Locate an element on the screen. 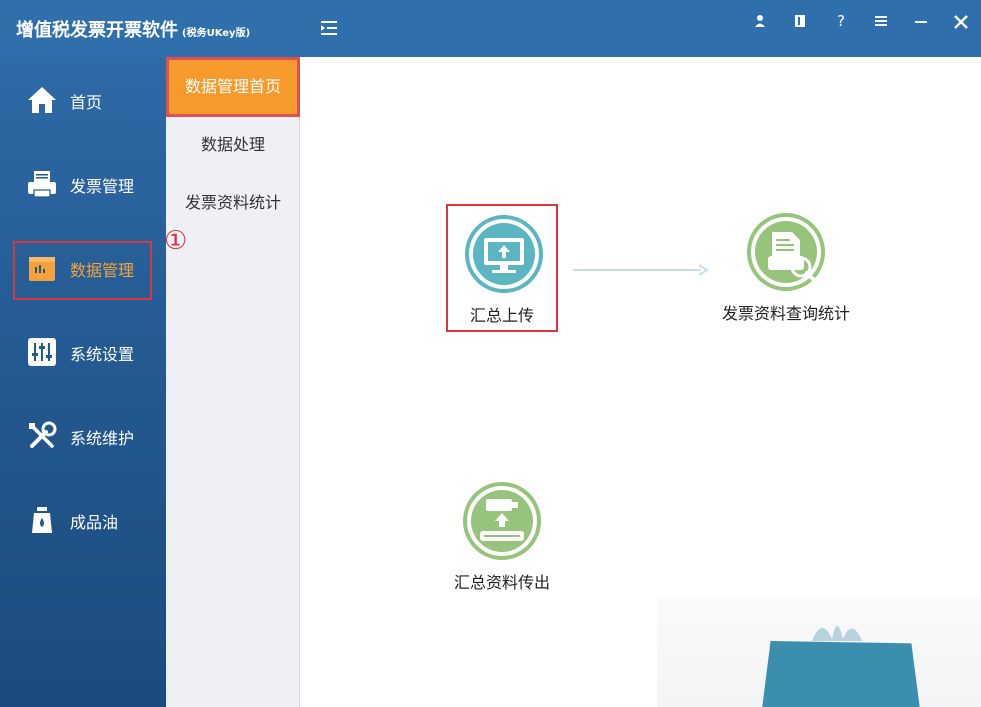  decorative-shape is located at coordinates (841, 674).